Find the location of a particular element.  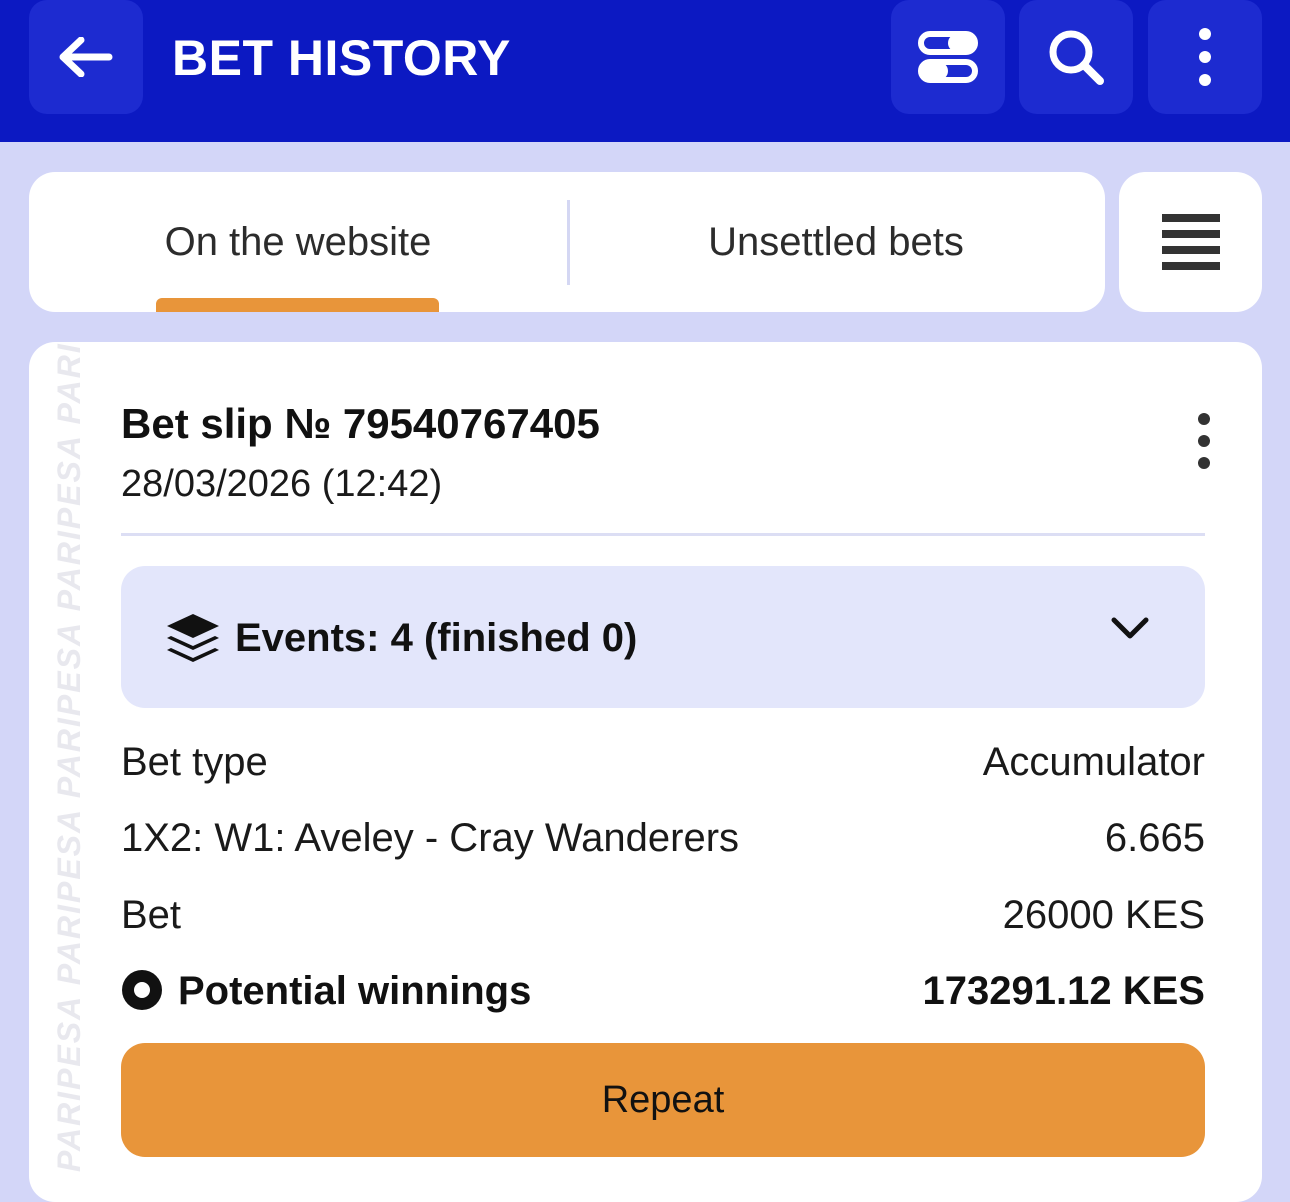

selection-row: 1X2: W1: Aveley - Cray Wanderers 6.665 is located at coordinates (663, 838).